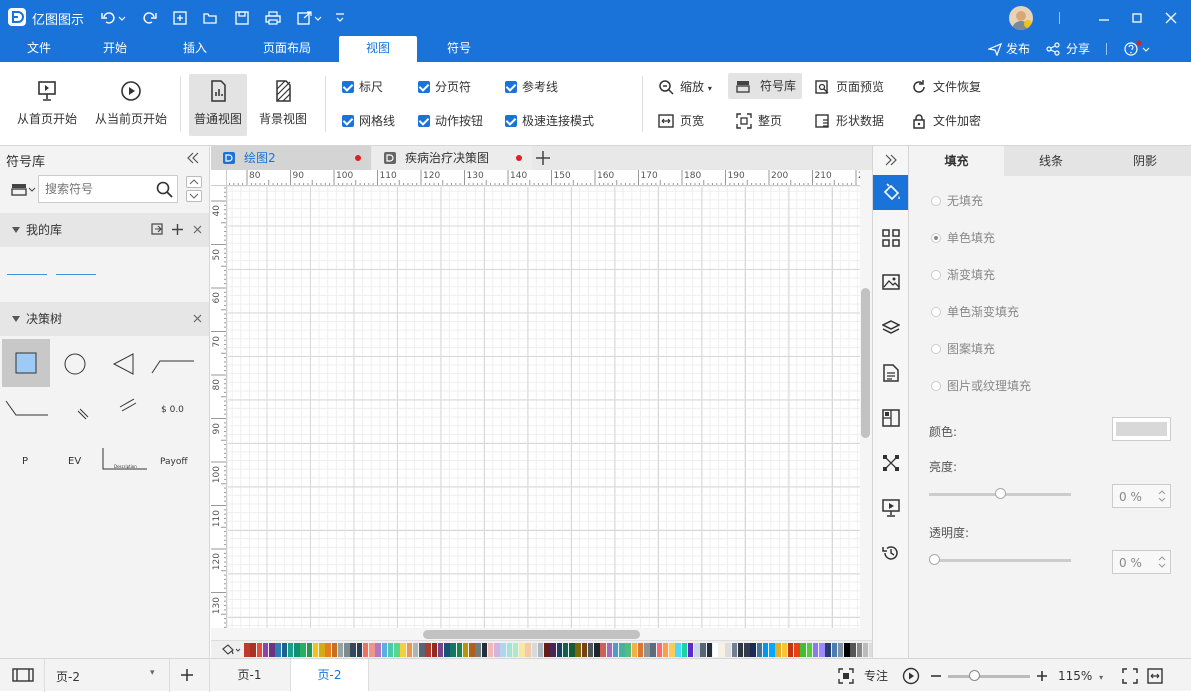 The image size is (1191, 692). I want to click on brightness-slider, so click(1000, 494).